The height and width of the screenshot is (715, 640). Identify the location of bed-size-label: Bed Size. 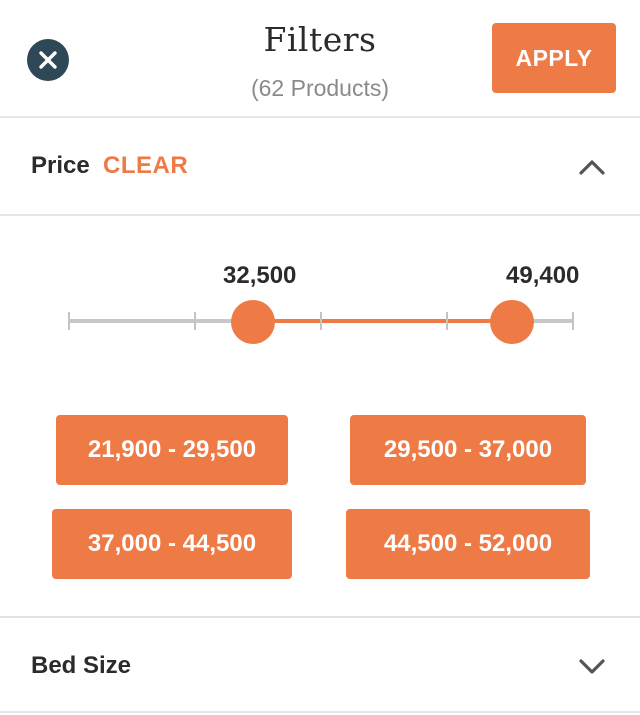
(81, 665).